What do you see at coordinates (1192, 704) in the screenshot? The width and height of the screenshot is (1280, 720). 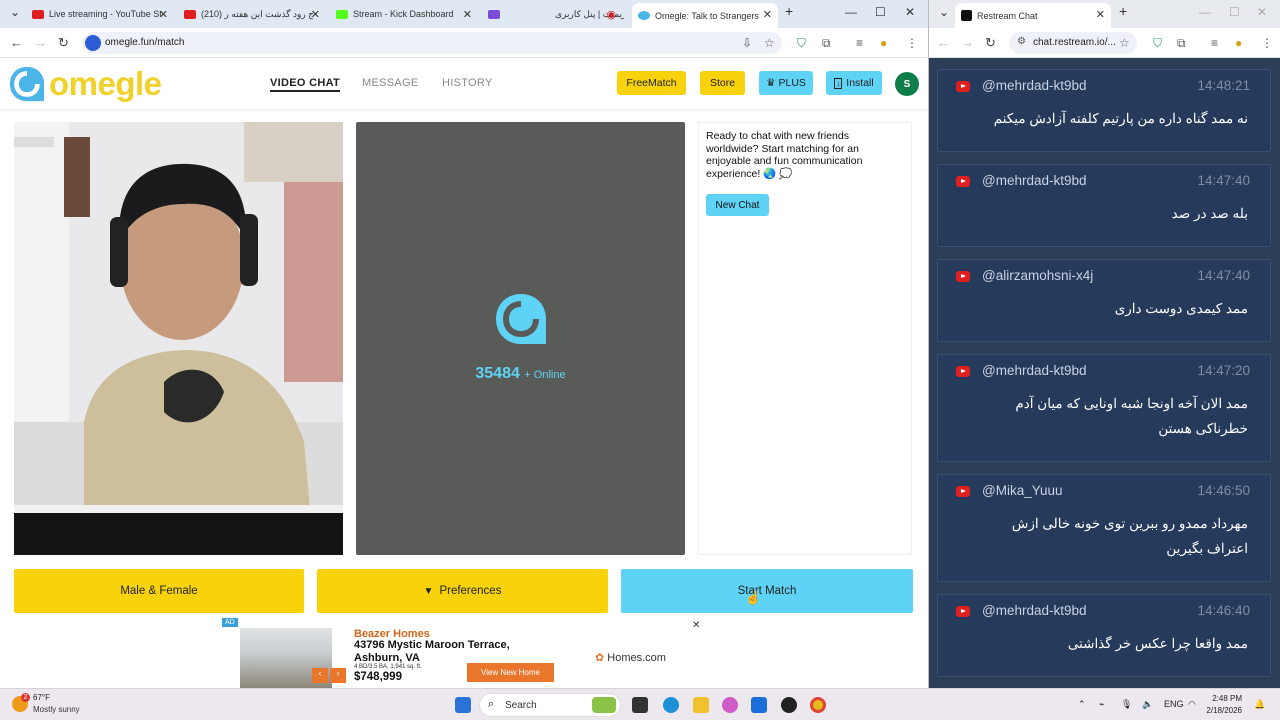 I see `wifi-icon: ◠` at bounding box center [1192, 704].